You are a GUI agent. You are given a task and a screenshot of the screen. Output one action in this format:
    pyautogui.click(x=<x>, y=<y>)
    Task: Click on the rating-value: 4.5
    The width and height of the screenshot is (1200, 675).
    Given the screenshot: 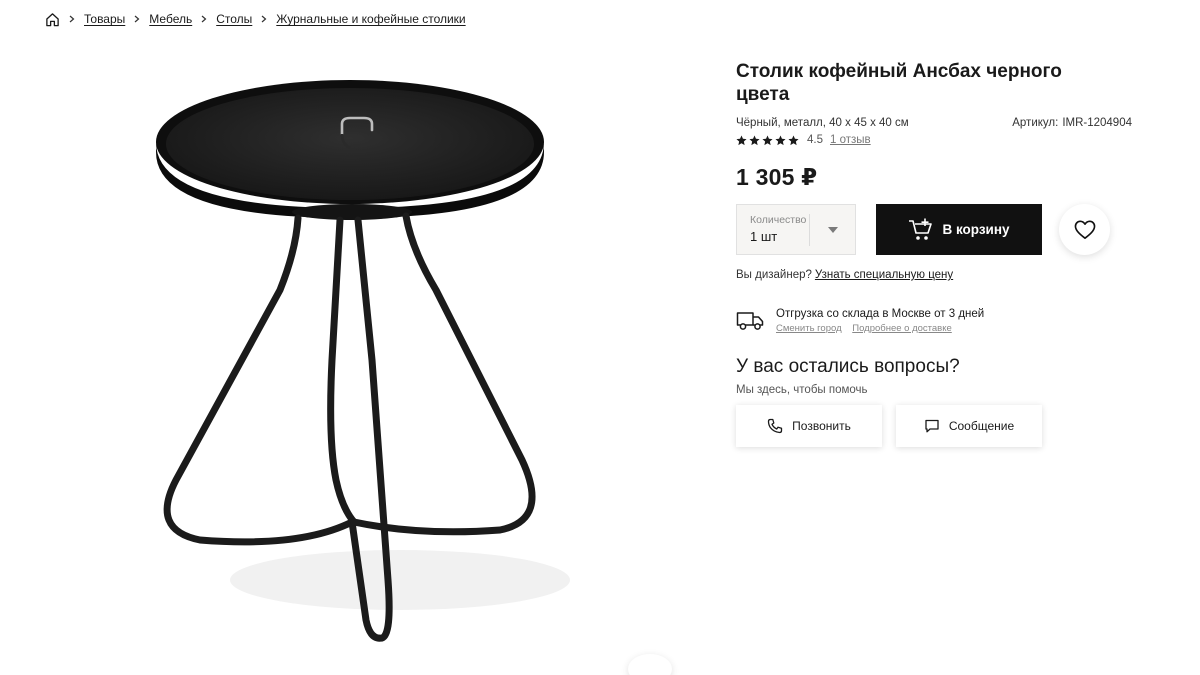 What is the action you would take?
    pyautogui.click(x=815, y=140)
    